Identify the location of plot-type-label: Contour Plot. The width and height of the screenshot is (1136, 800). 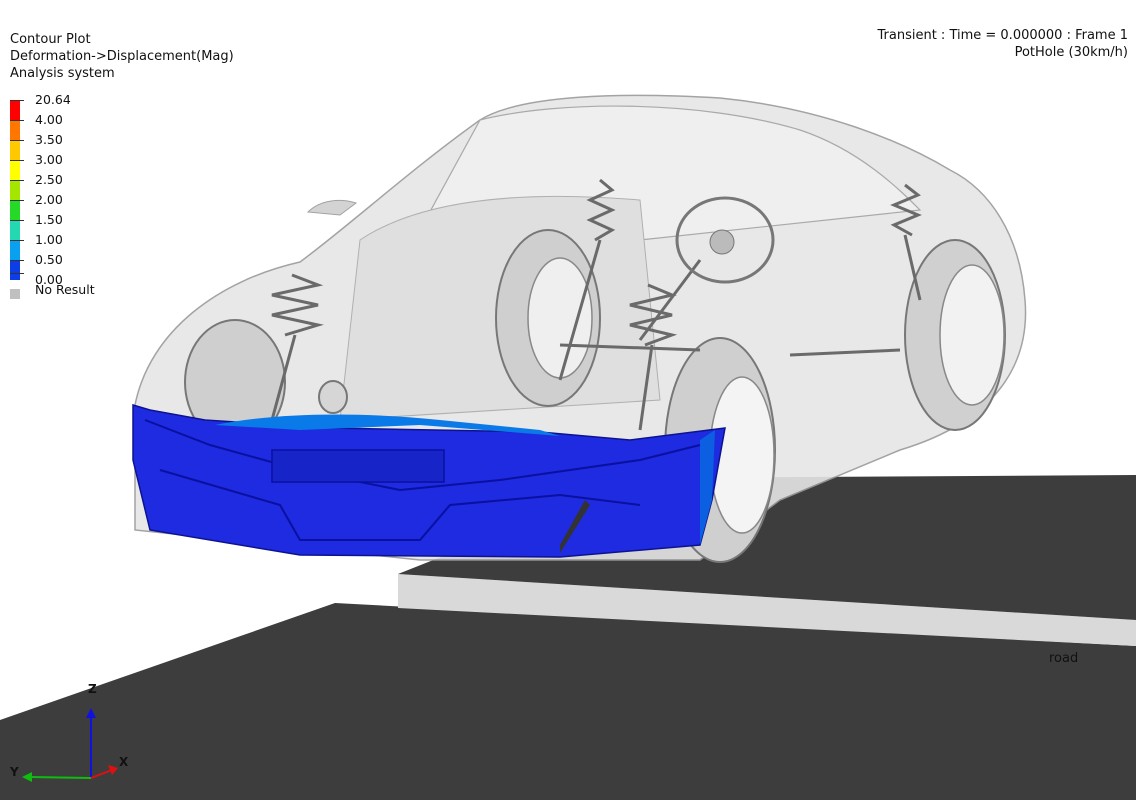
(50, 39).